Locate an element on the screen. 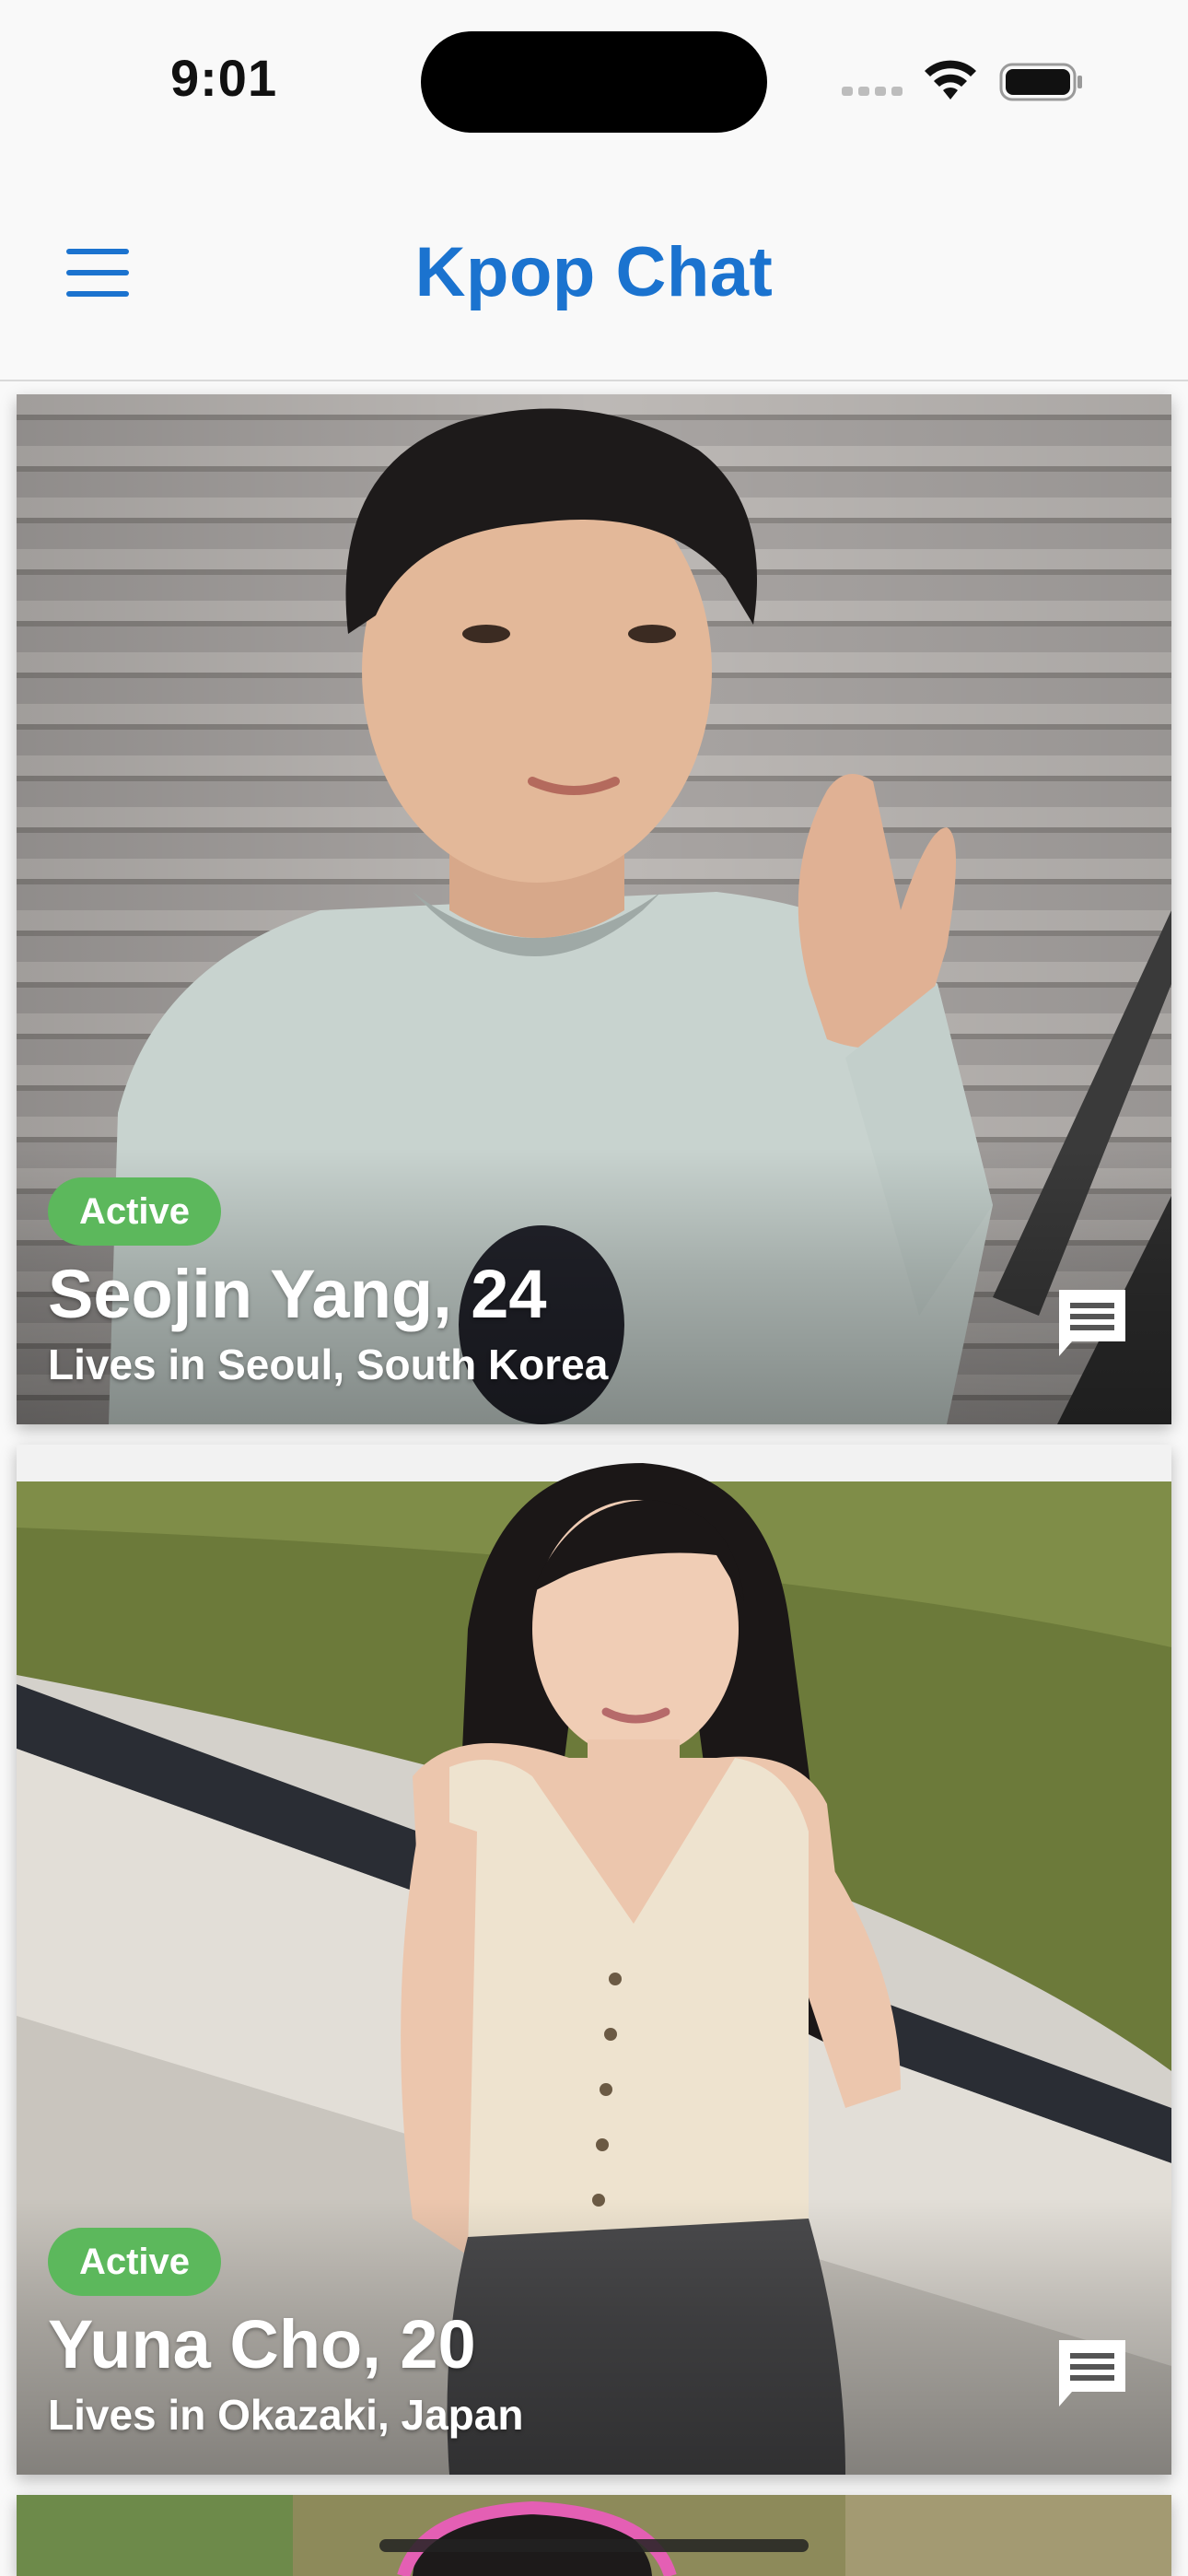 The image size is (1188, 2576). profile-card is located at coordinates (594, 2535).